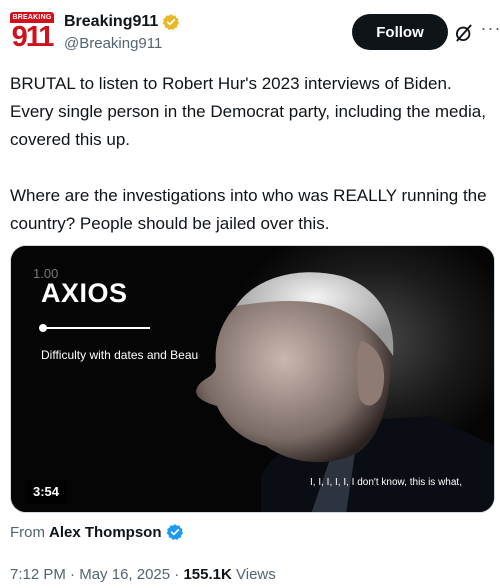  I want to click on video-duration-badge: 3:54, so click(46, 492).